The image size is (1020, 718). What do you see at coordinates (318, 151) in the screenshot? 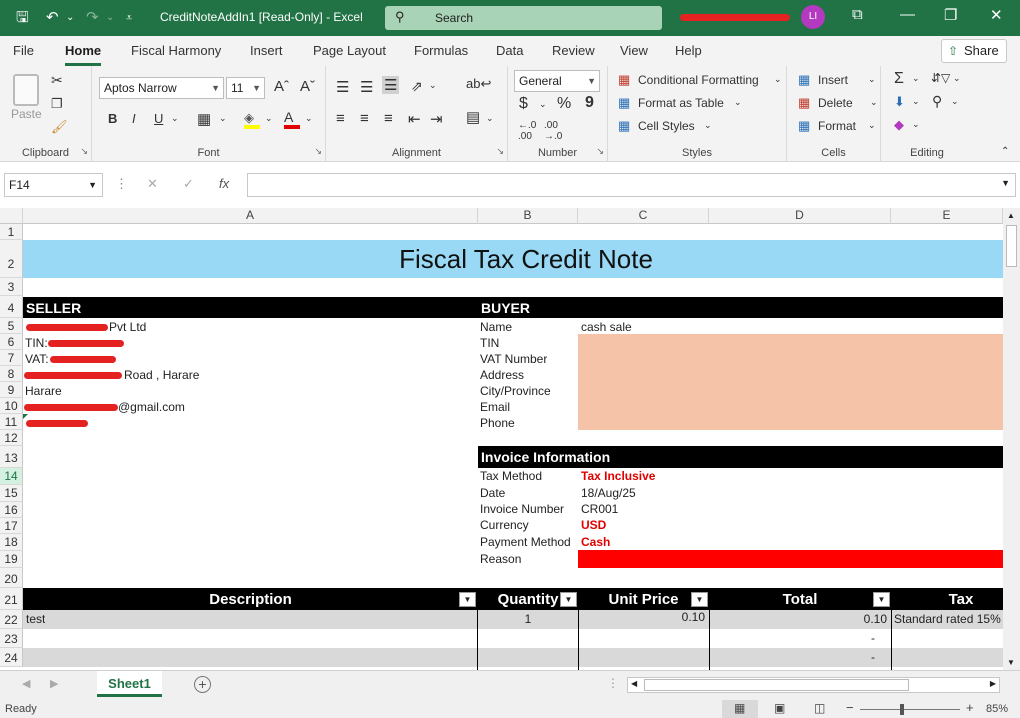
I see `font-launcher-icon: ↘` at bounding box center [318, 151].